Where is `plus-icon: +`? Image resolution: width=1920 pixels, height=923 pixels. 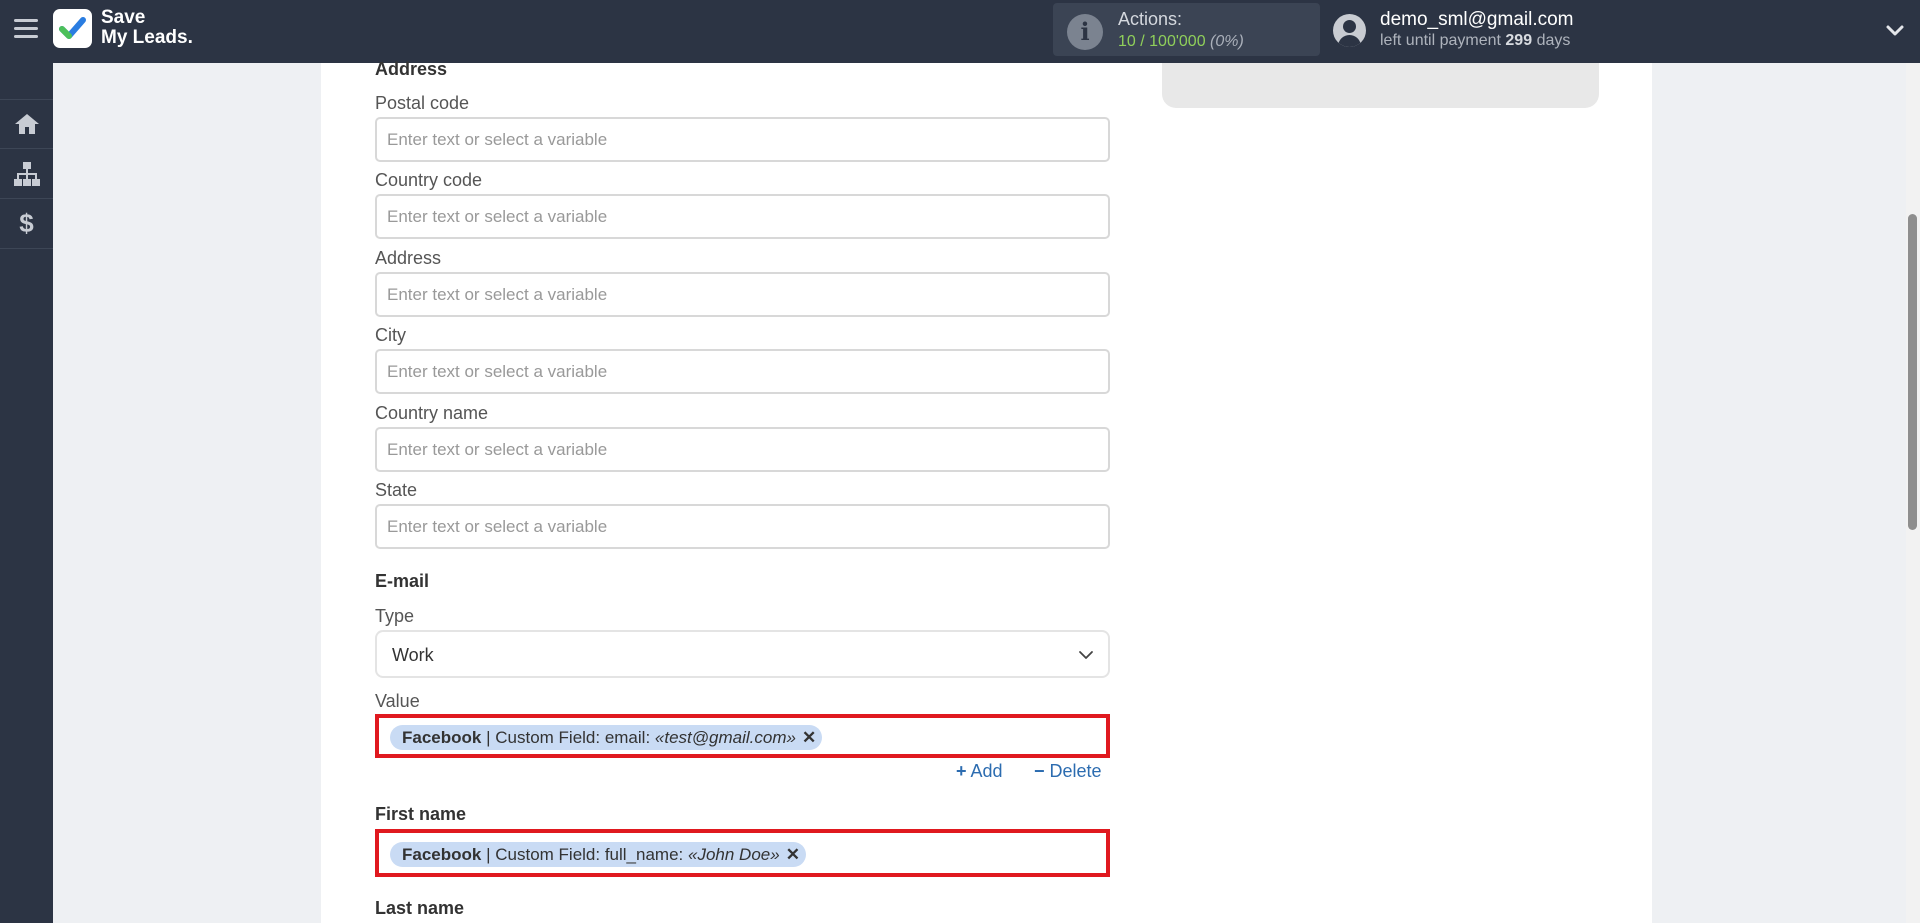
plus-icon: + is located at coordinates (961, 771).